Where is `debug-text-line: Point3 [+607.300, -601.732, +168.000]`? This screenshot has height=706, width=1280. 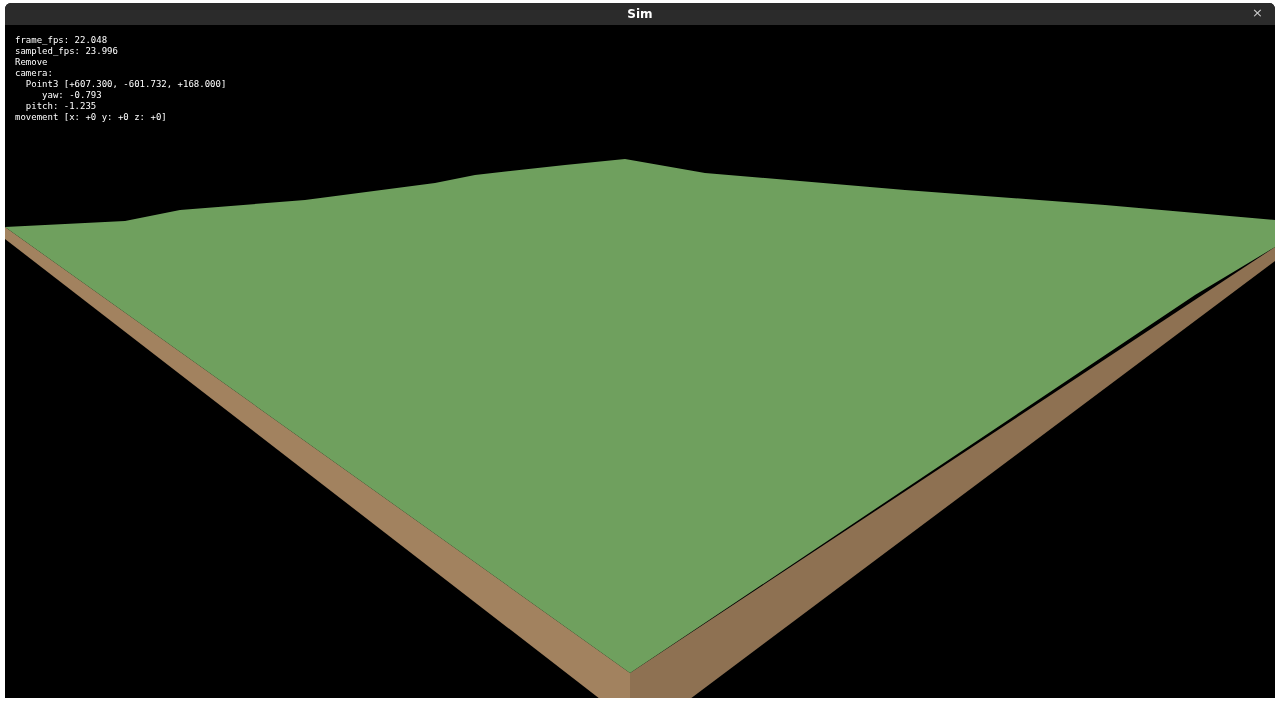
debug-text-line: Point3 [+607.300, -601.732, +168.000] is located at coordinates (125, 84).